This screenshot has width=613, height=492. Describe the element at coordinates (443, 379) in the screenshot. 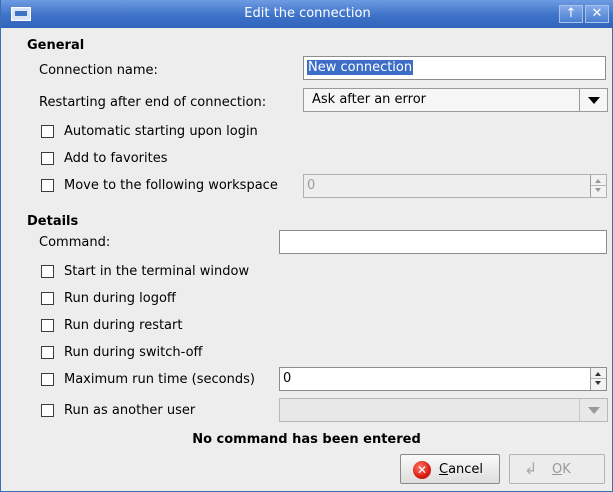

I see `max-run-spinbox: 0` at that location.